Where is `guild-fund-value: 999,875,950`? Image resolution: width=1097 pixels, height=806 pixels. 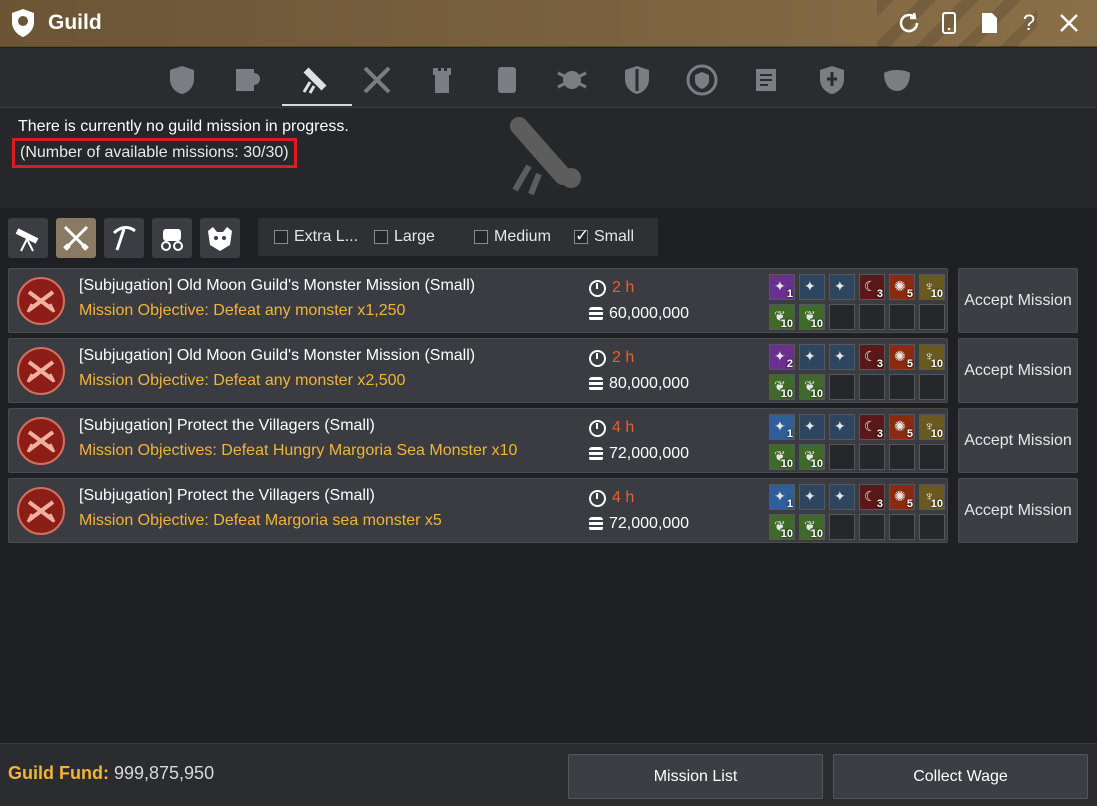 guild-fund-value: 999,875,950 is located at coordinates (164, 773).